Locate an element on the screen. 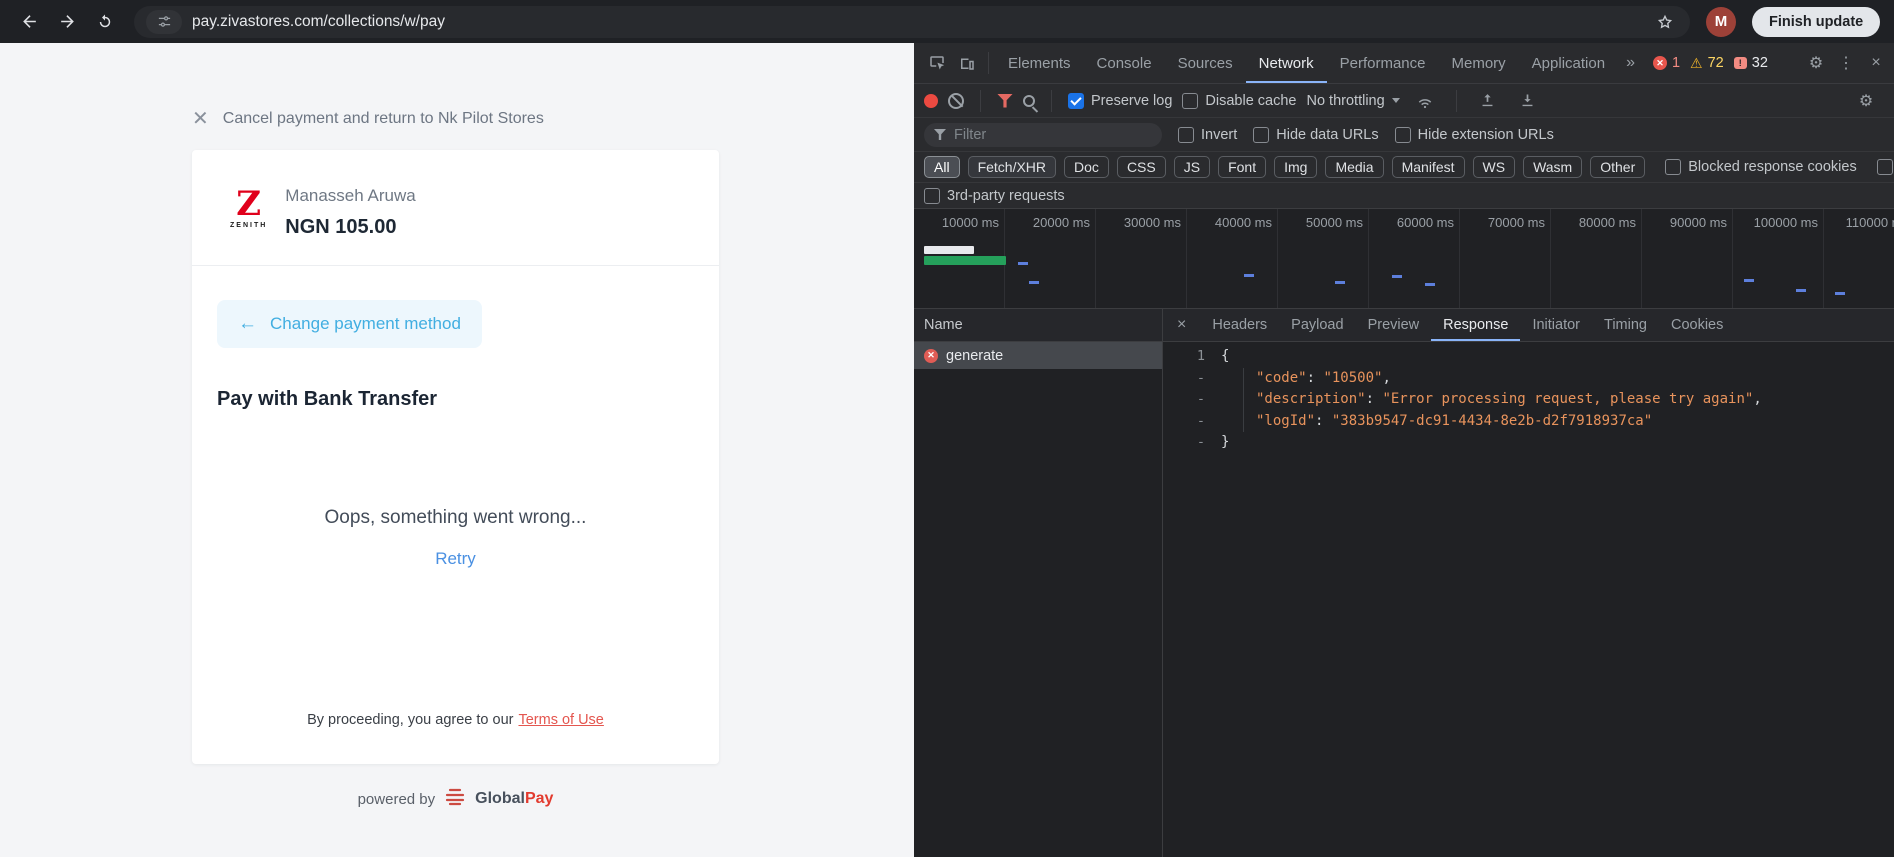  timeline-column: 100000 ms is located at coordinates (1778, 258).